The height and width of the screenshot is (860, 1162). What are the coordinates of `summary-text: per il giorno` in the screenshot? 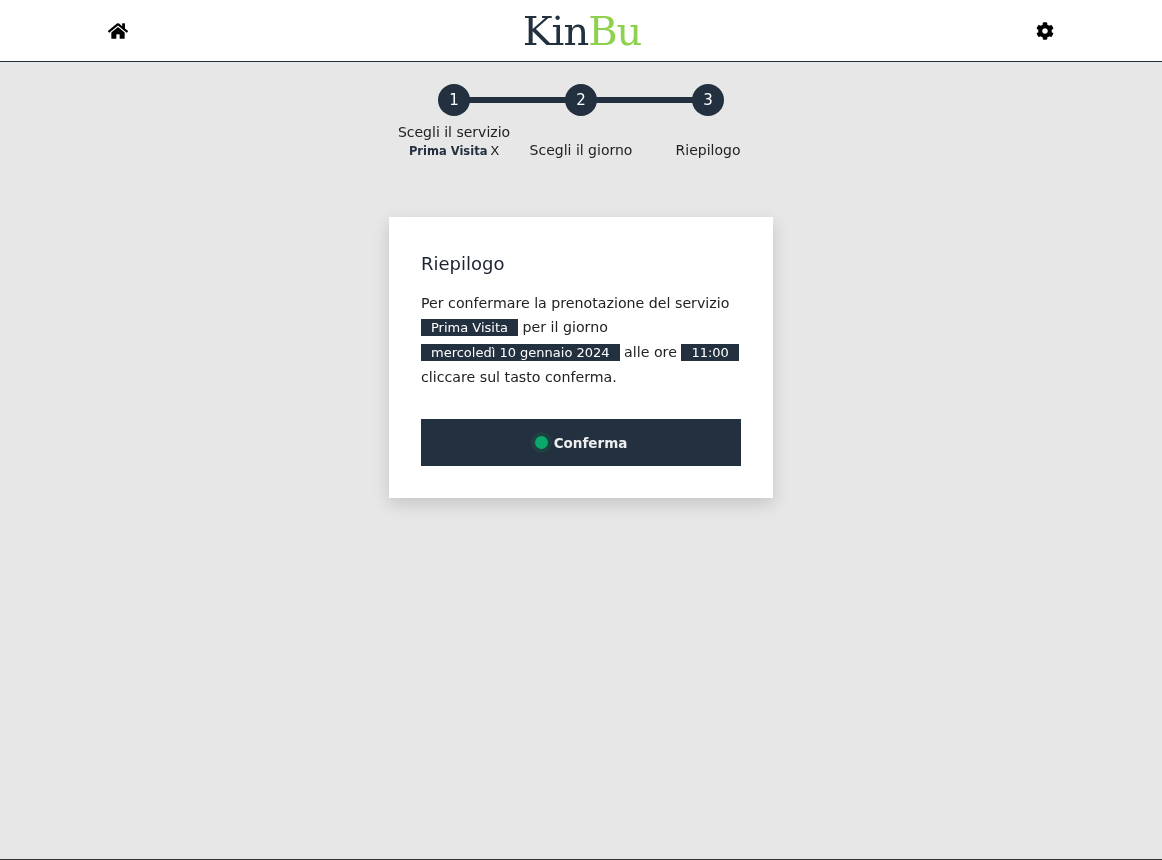 It's located at (565, 327).